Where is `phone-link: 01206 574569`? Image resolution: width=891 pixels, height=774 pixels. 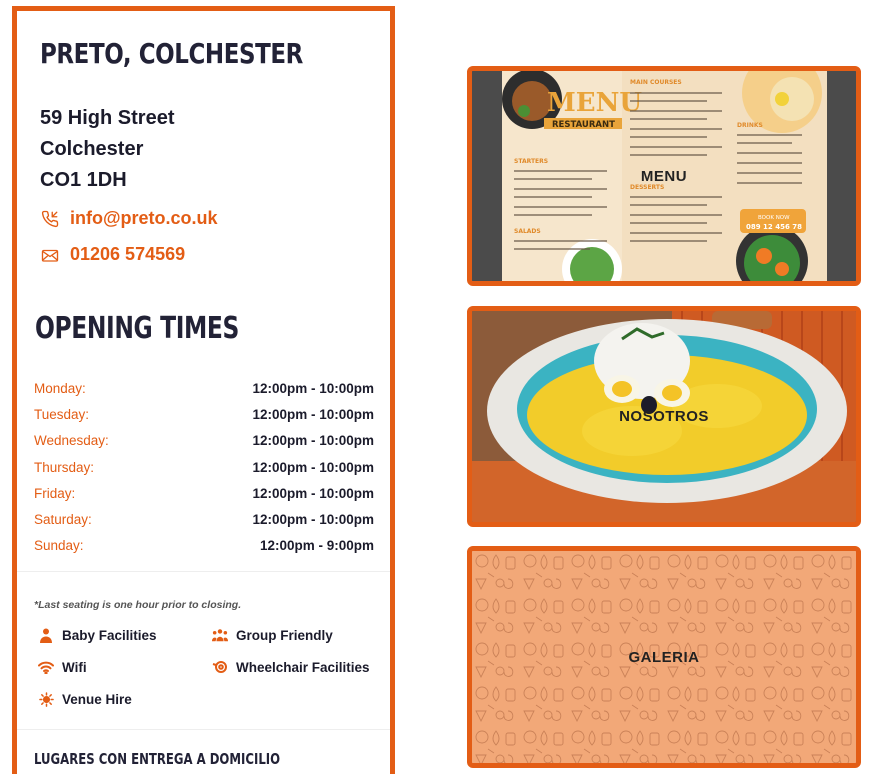 phone-link: 01206 574569 is located at coordinates (127, 254).